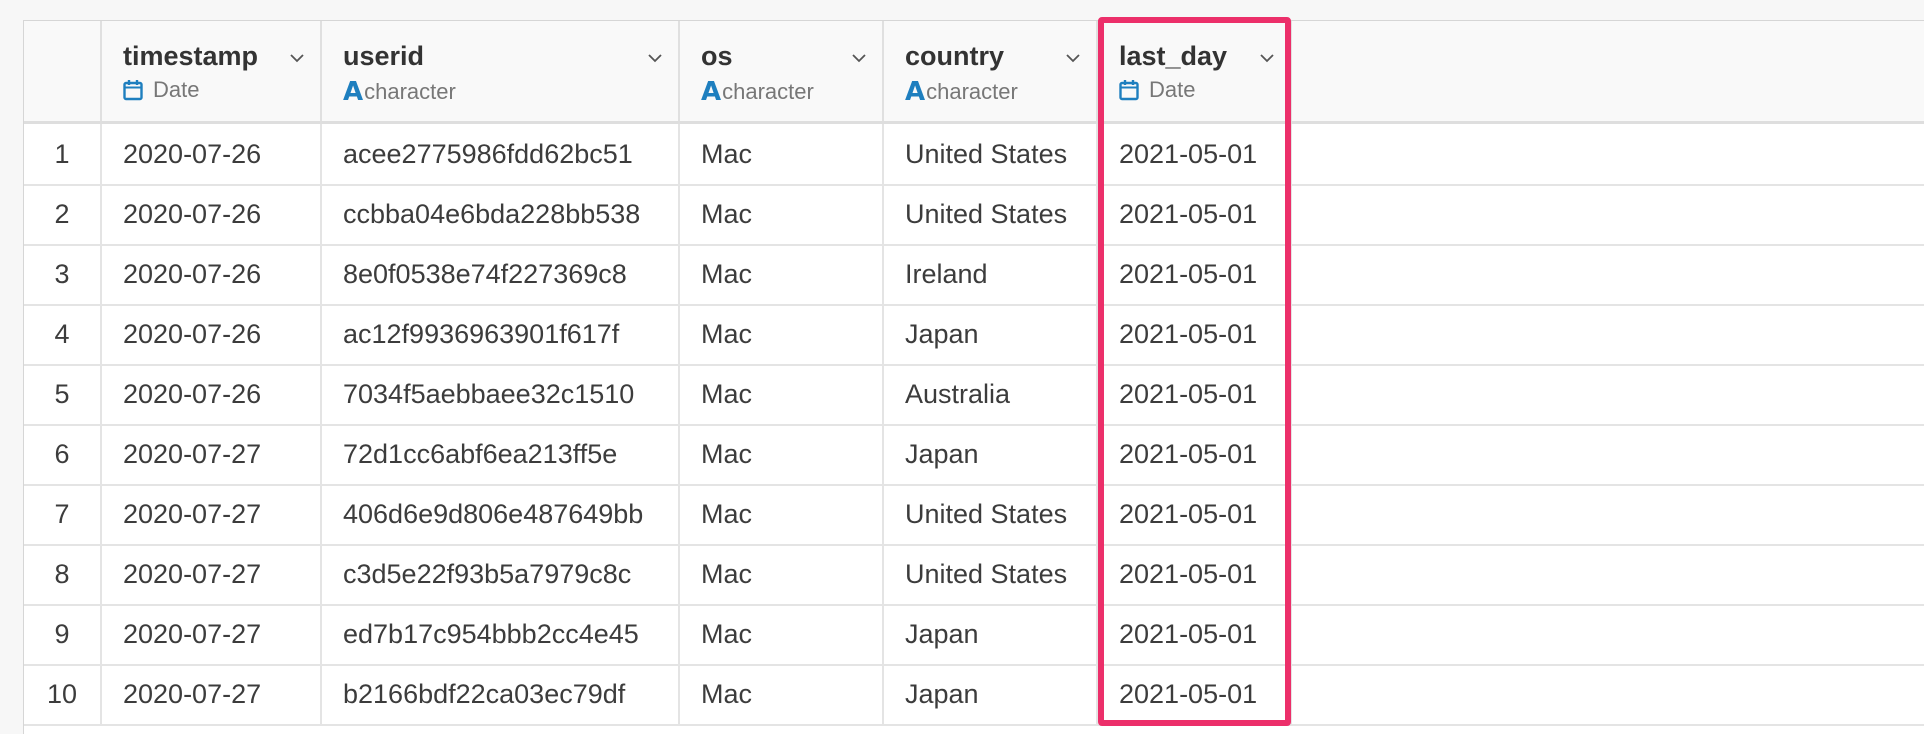 This screenshot has width=1924, height=734. I want to click on column-name: userid, so click(384, 56).